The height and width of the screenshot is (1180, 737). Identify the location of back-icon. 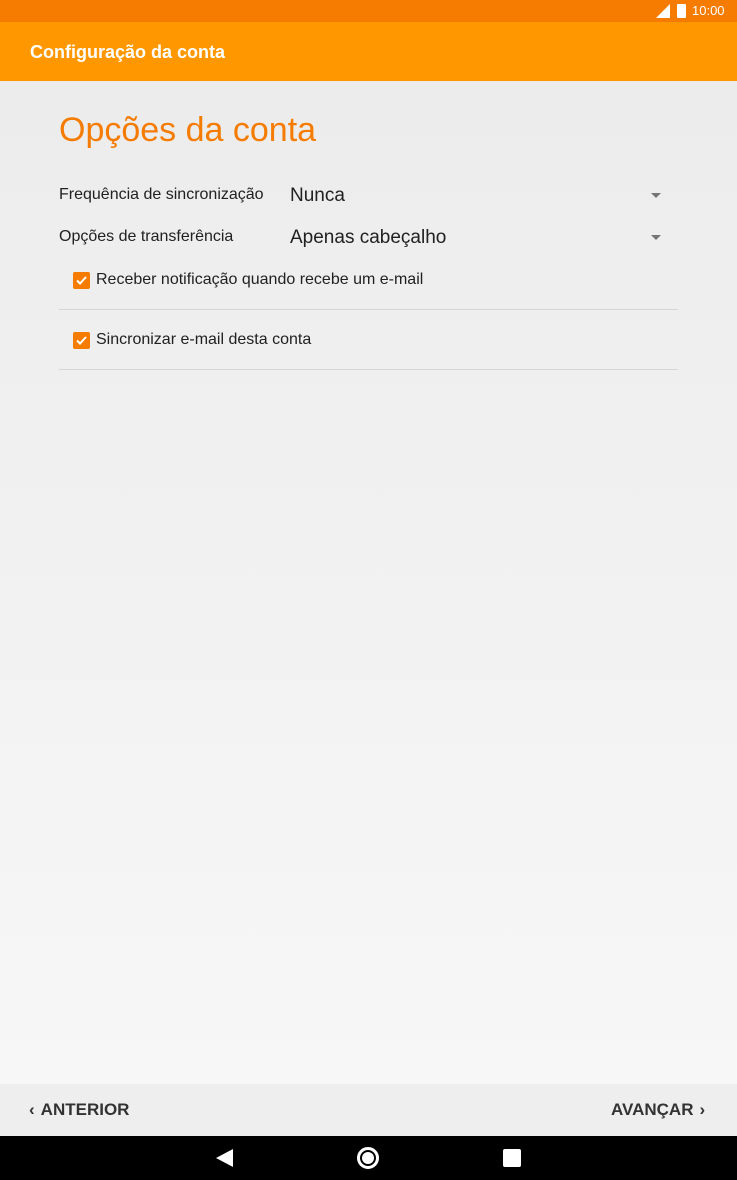
(225, 1158).